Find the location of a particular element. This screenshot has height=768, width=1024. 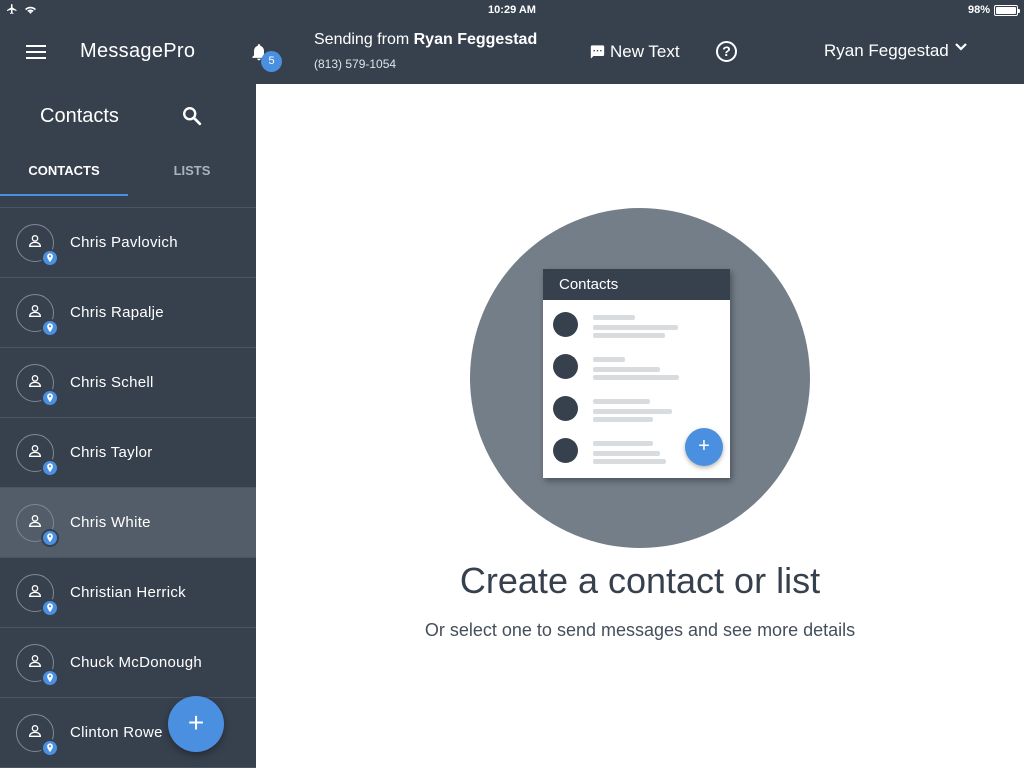

new-text-button: New Text is located at coordinates (634, 52).